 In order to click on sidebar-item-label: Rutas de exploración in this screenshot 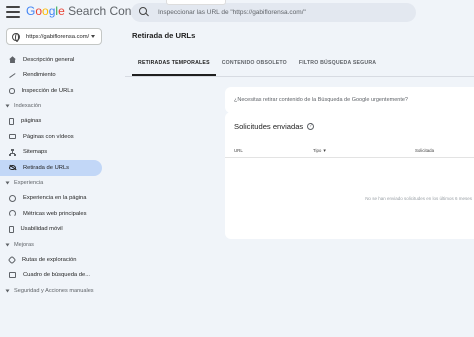, I will do `click(49, 259)`.